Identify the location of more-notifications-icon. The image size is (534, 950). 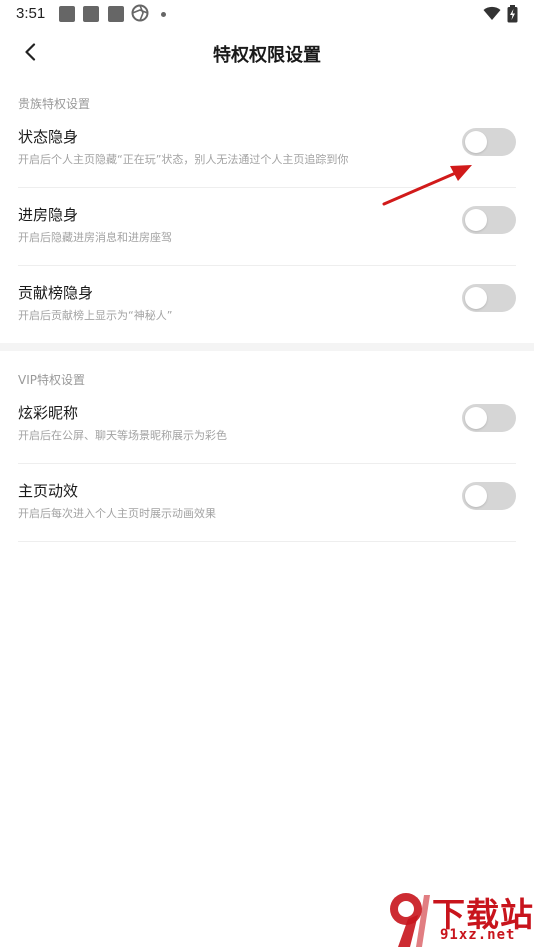
(163, 14).